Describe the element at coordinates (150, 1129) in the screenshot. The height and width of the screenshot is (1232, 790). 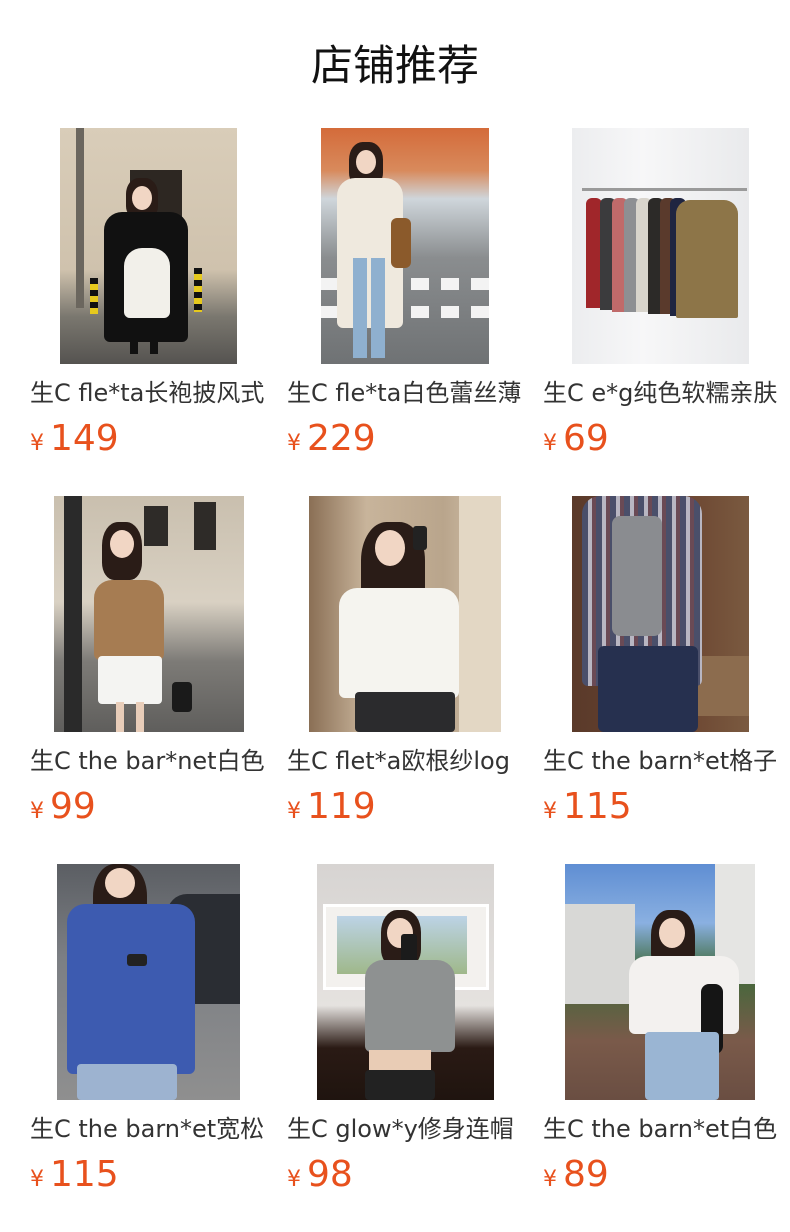
I see `product-title: 生C the barn*et宽松` at that location.